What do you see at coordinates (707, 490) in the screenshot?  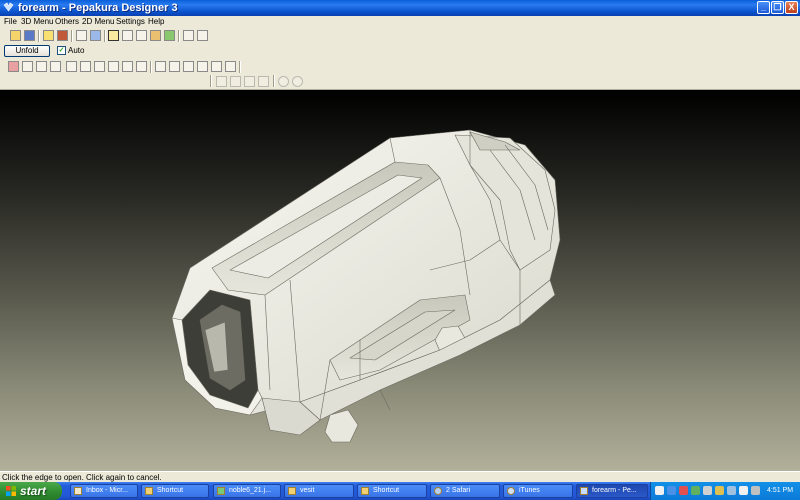 I see `display-icon` at bounding box center [707, 490].